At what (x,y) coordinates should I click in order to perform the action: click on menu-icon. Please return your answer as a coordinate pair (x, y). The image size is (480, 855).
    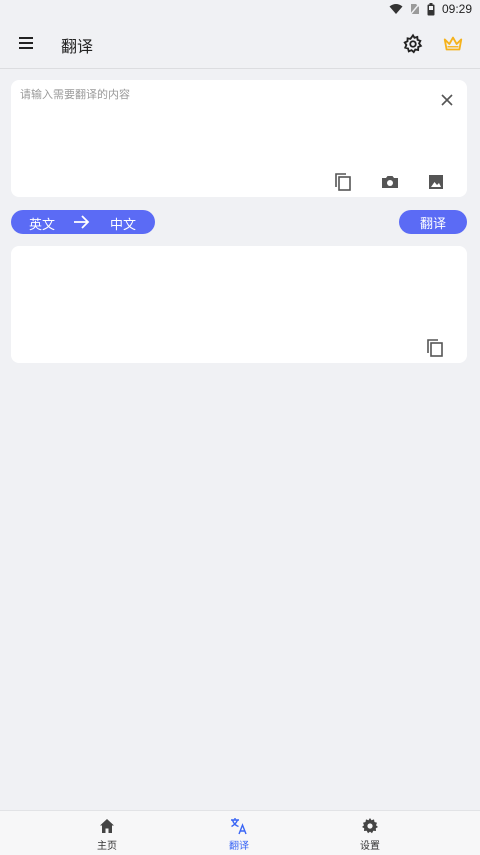
    Looking at the image, I should click on (26, 43).